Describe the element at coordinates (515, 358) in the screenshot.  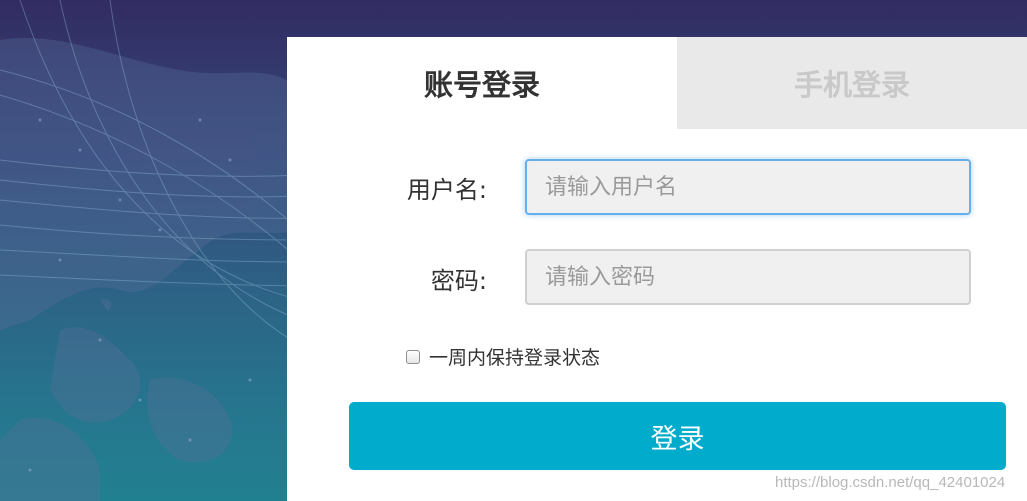
I see `remember-label: 一周内保持登录状态` at that location.